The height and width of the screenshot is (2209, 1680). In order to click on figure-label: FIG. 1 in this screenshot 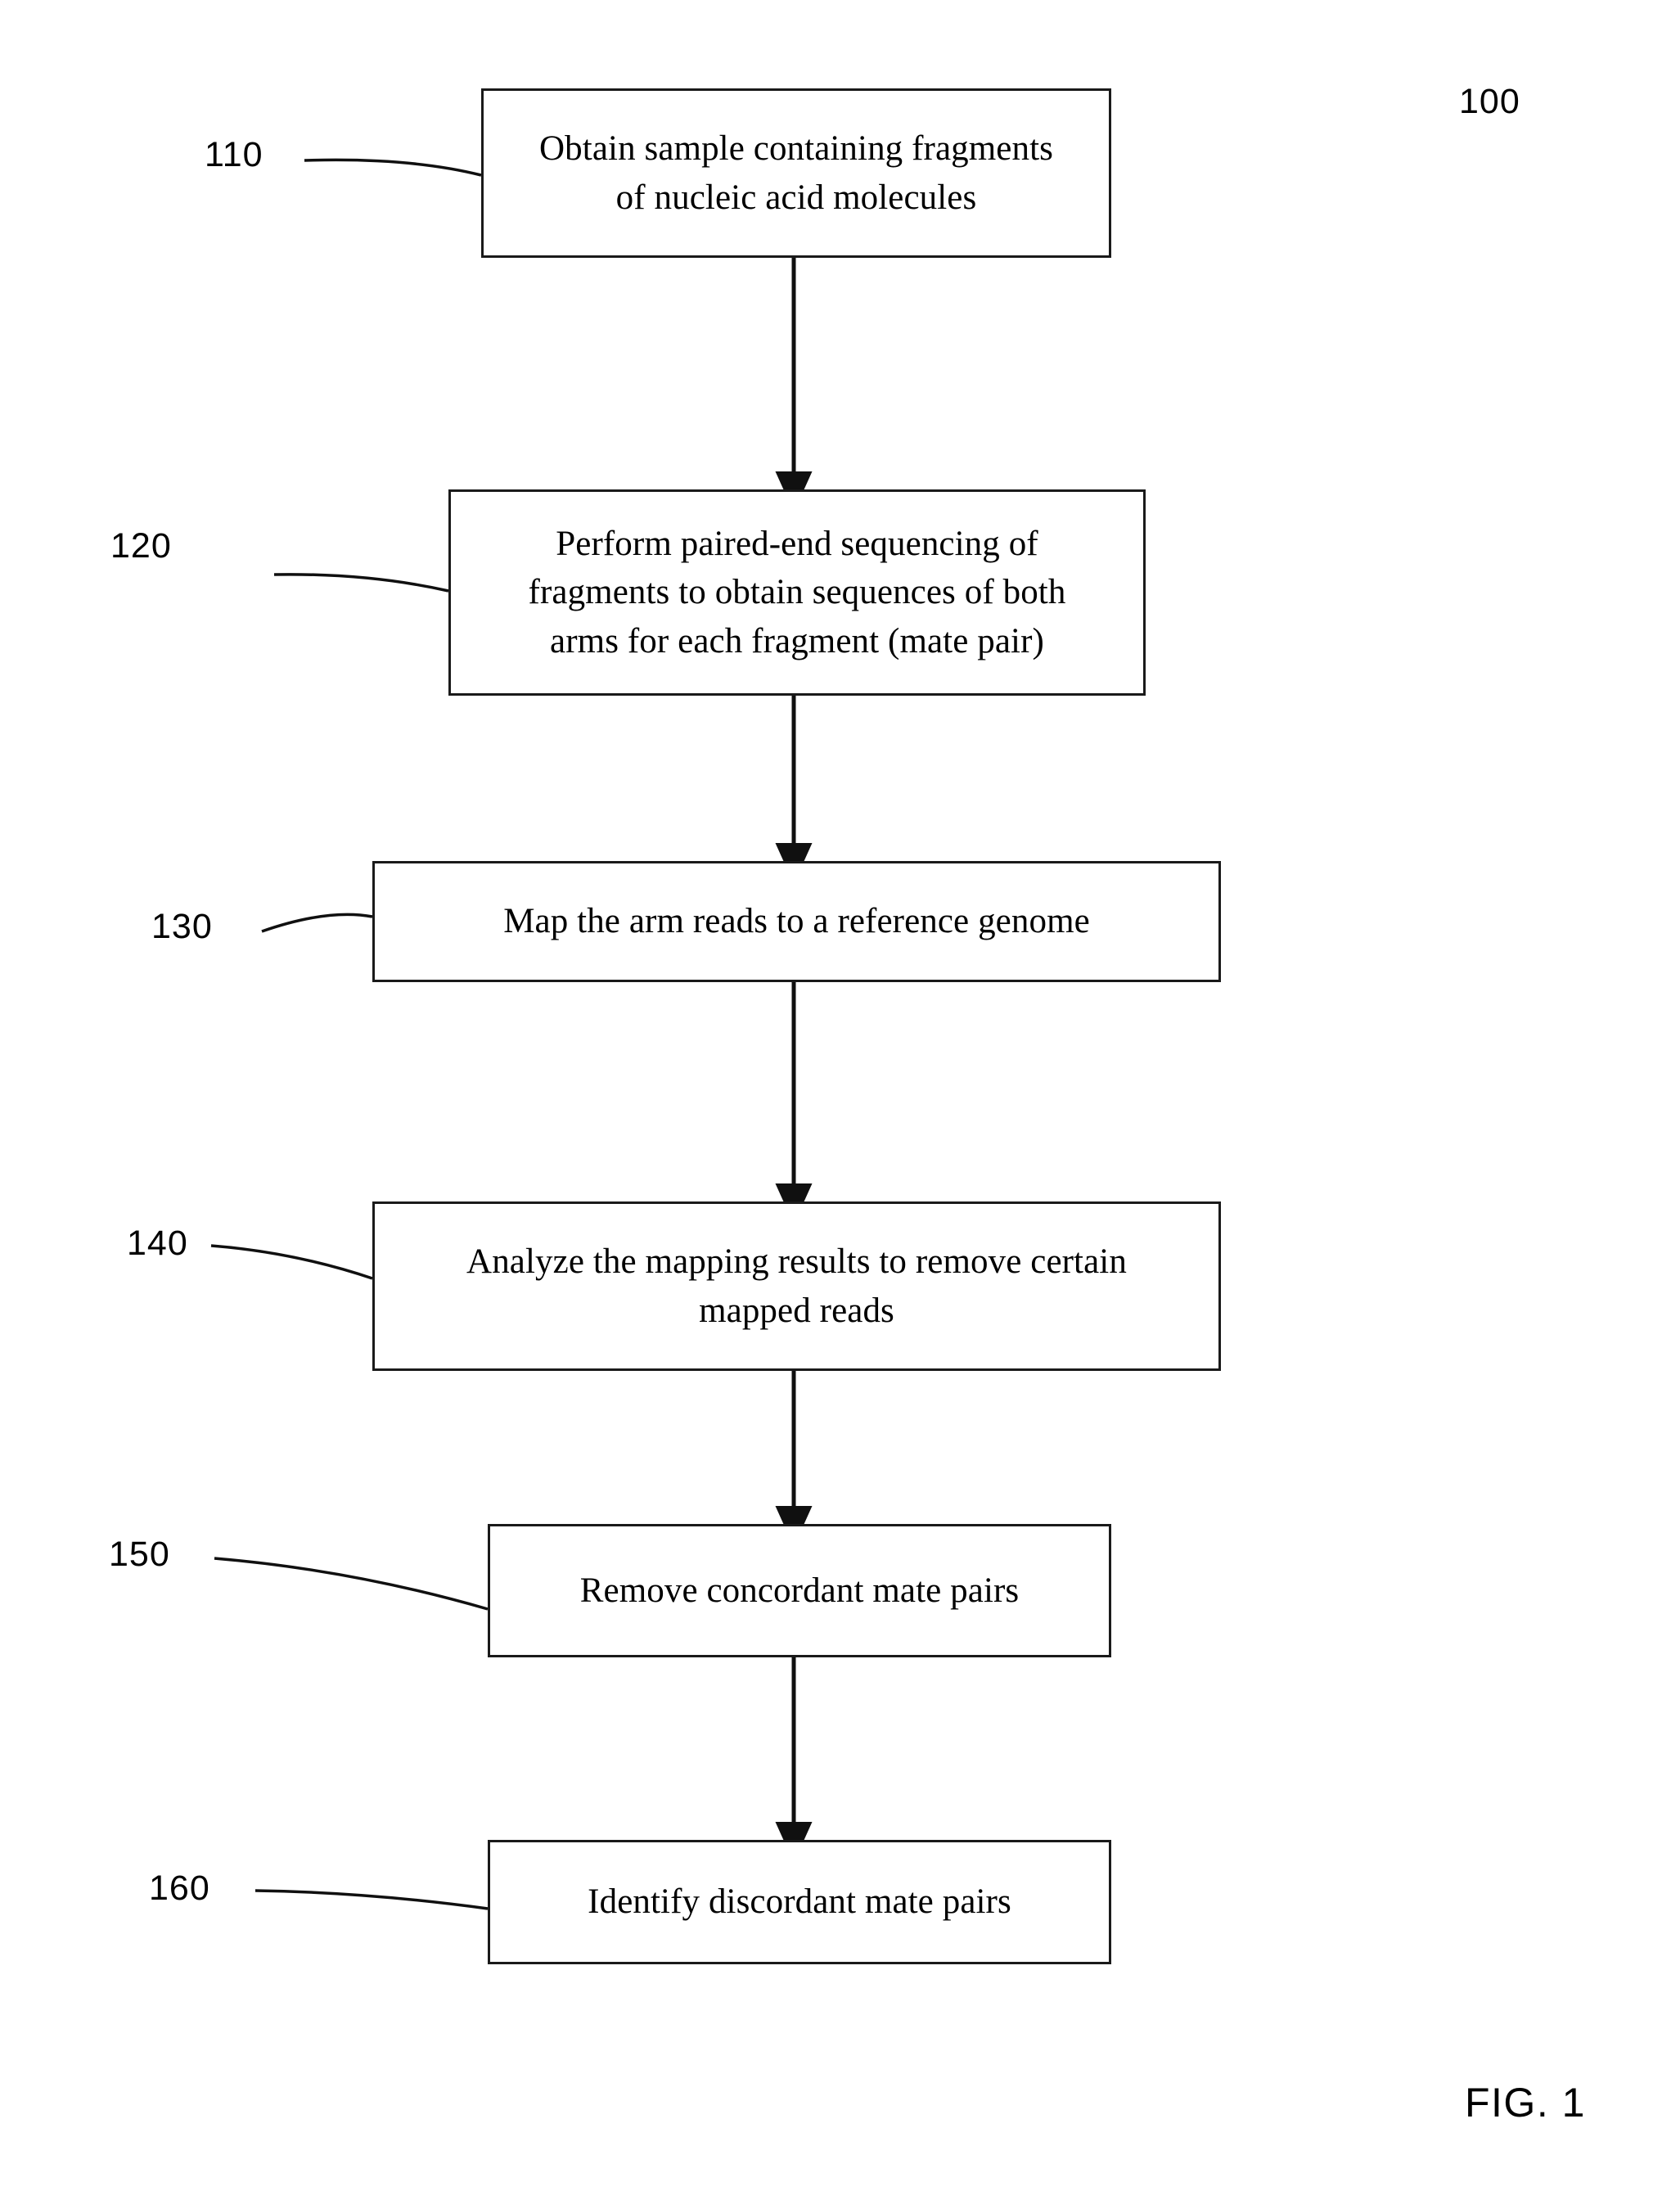, I will do `click(1526, 2103)`.